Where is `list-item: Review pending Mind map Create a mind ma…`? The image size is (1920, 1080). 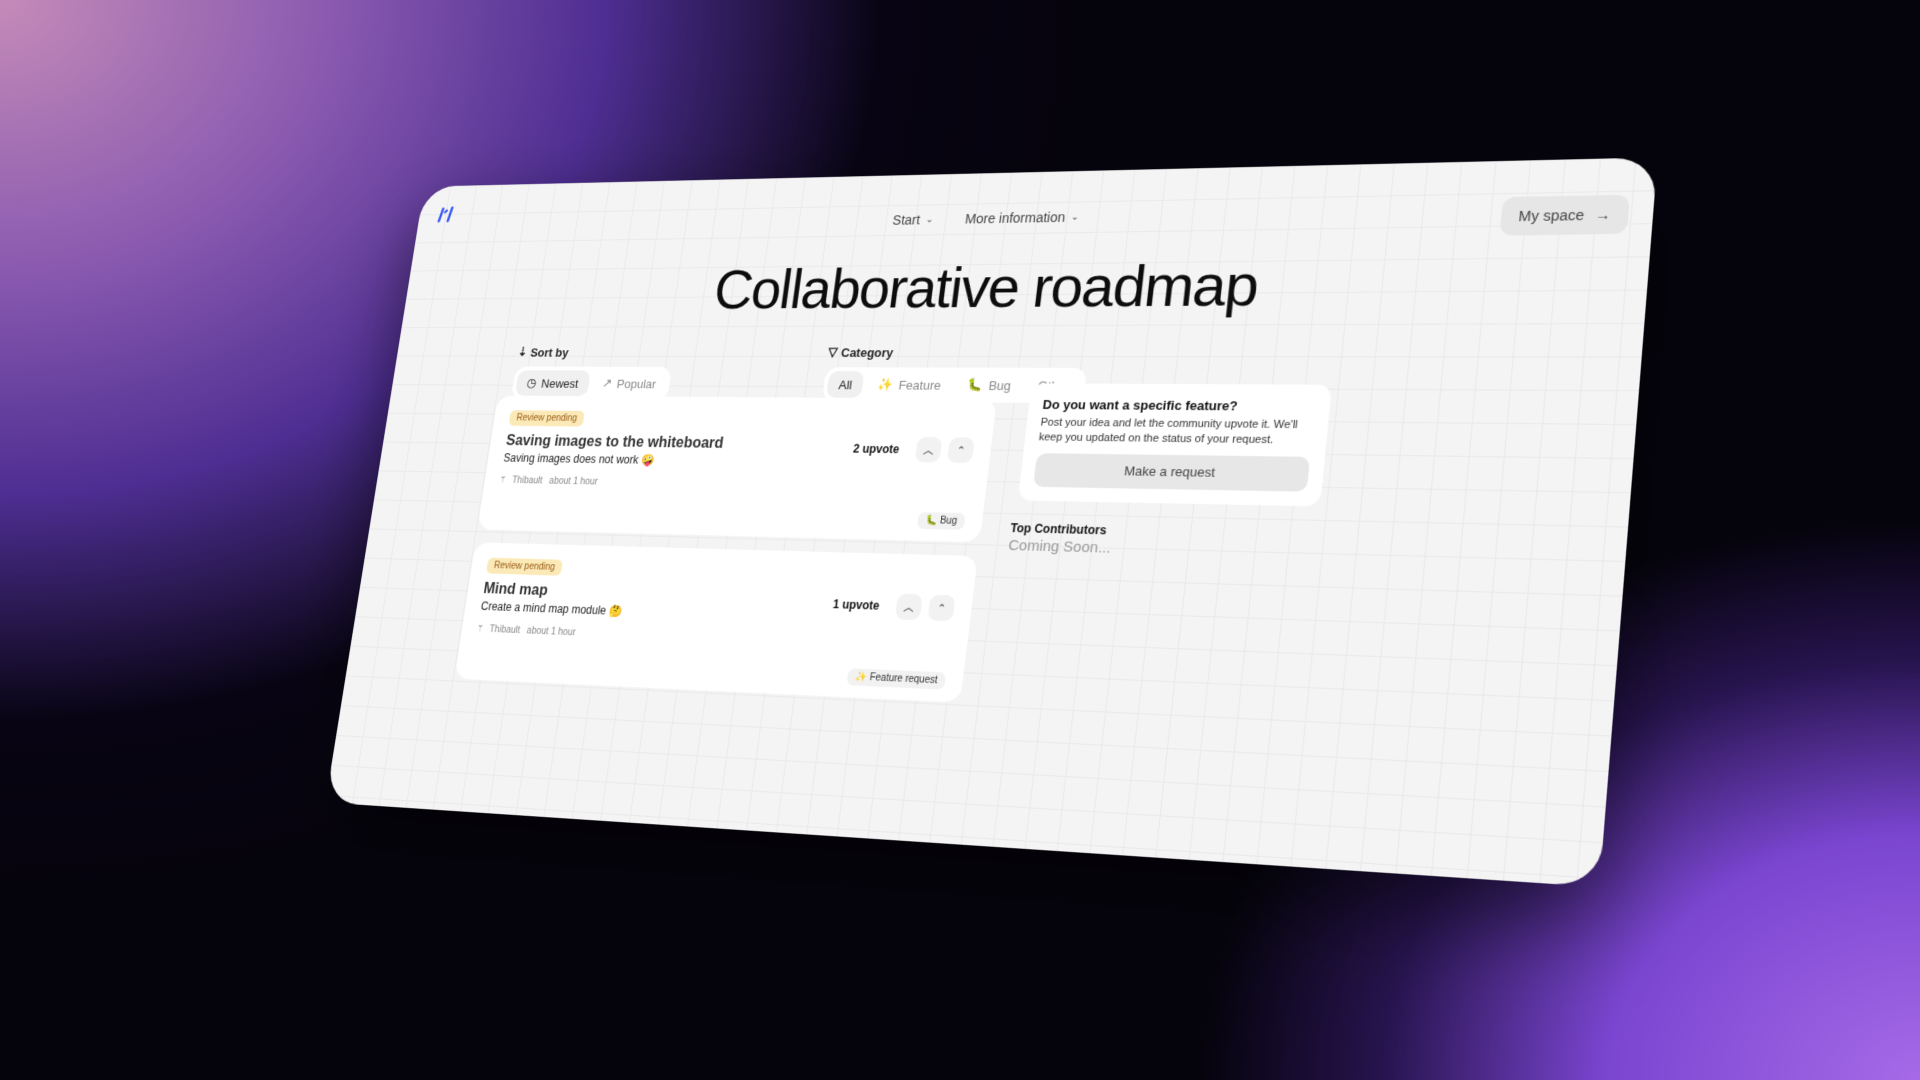
list-item: Review pending Mind map Create a mind ma… is located at coordinates (716, 622).